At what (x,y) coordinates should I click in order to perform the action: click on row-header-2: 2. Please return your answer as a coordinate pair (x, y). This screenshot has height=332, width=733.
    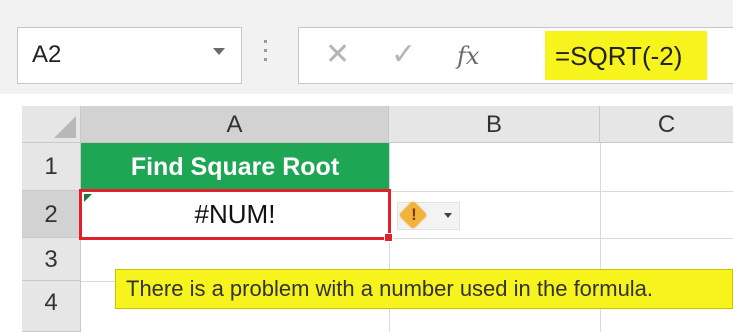
    Looking at the image, I should click on (51, 214).